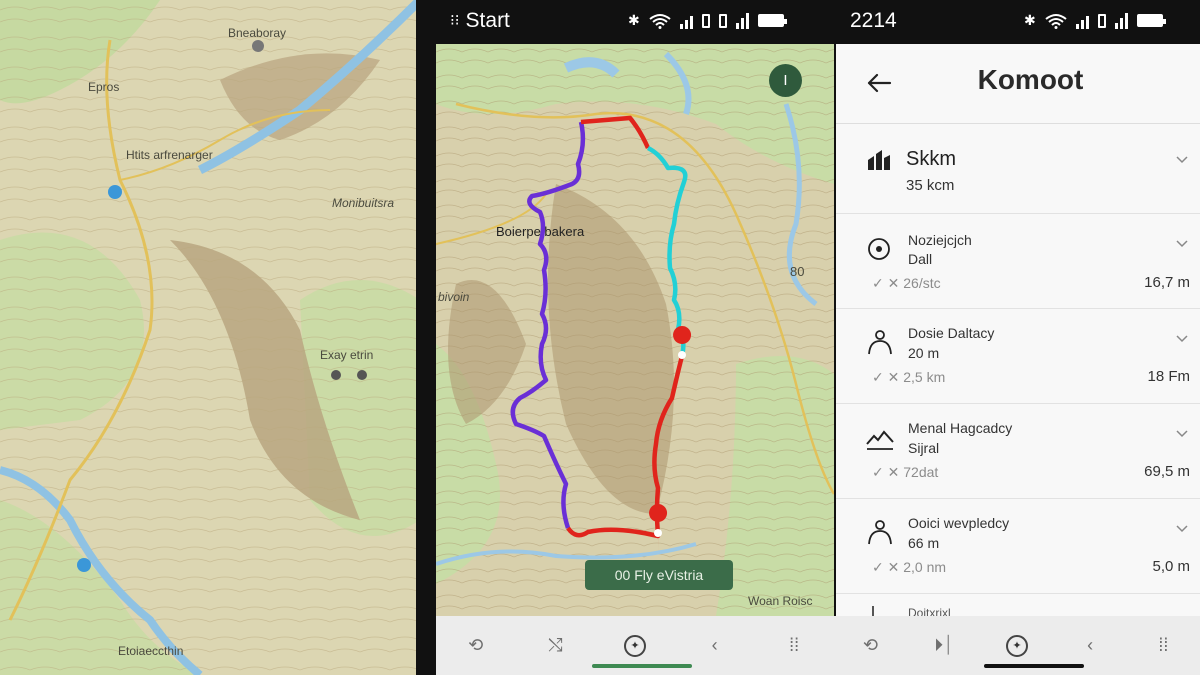  What do you see at coordinates (905, 472) in the screenshot?
I see `row-meta: ✓ ✕ 72dat` at bounding box center [905, 472].